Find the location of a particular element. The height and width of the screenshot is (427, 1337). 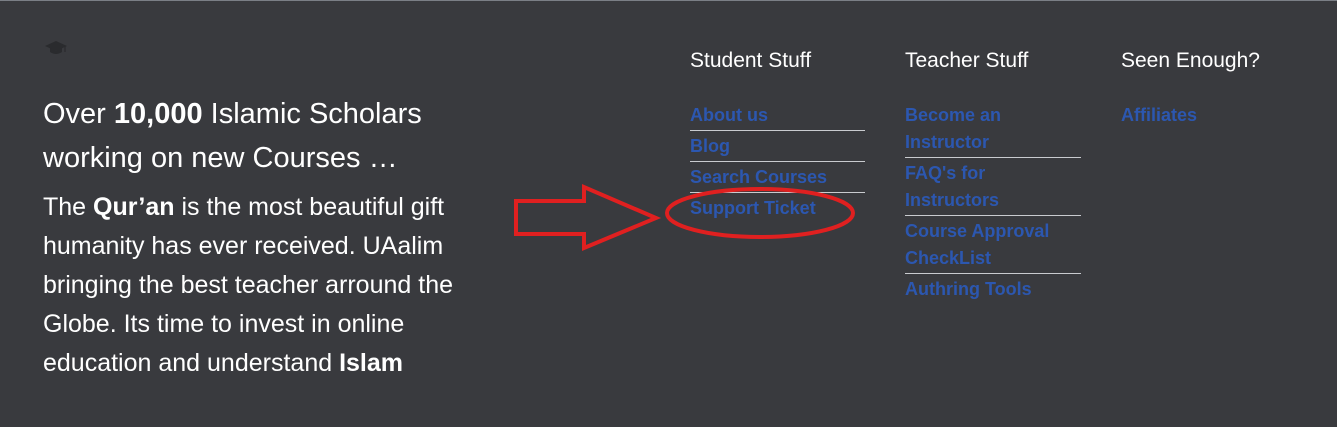

islam-emphasis: Islam is located at coordinates (371, 363).